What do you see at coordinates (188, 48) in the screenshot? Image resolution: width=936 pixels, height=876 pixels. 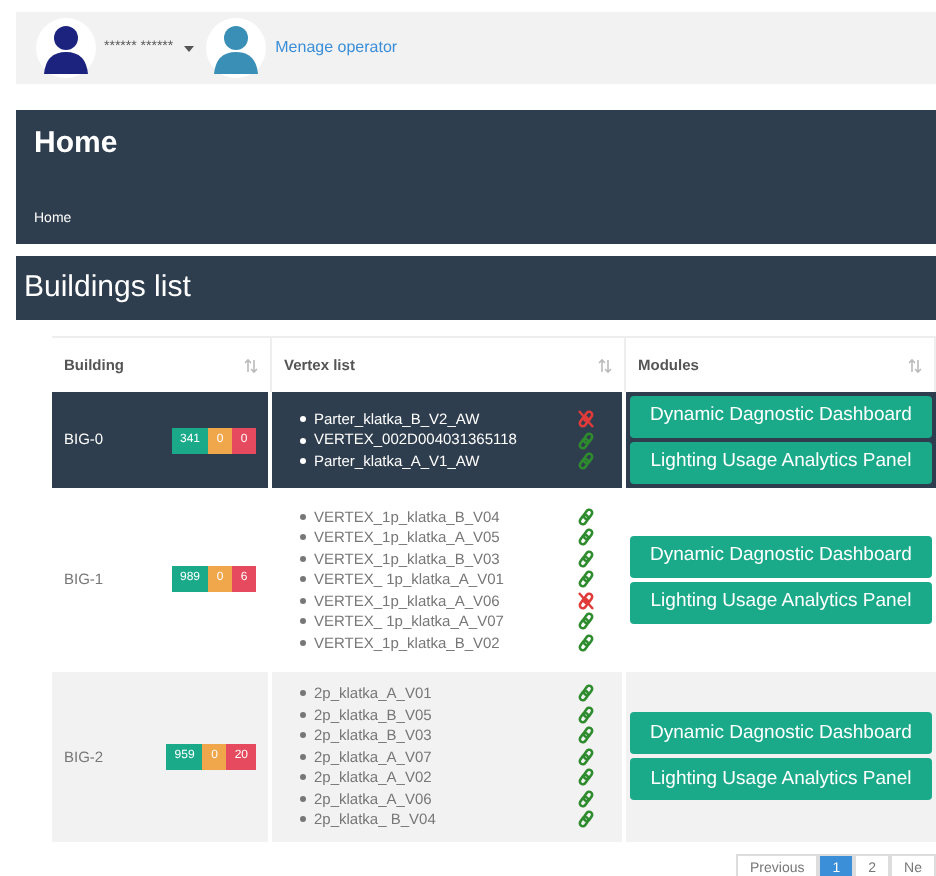 I see `caret-icon` at bounding box center [188, 48].